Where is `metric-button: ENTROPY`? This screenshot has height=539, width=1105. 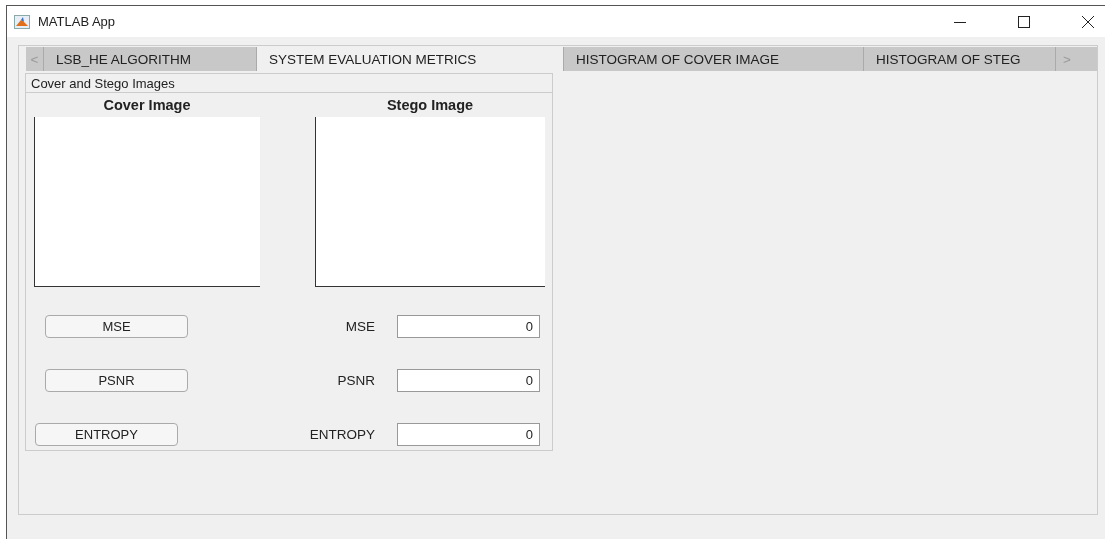 metric-button: ENTROPY is located at coordinates (106, 434).